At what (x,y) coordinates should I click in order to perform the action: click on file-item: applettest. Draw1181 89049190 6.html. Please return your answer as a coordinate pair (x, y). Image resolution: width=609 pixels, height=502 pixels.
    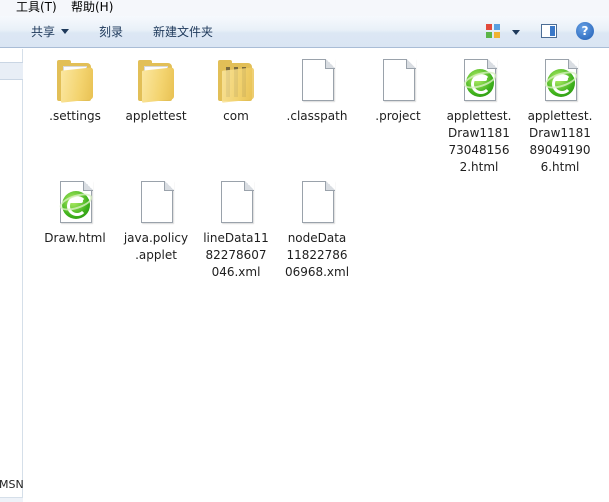
    Looking at the image, I should click on (560, 116).